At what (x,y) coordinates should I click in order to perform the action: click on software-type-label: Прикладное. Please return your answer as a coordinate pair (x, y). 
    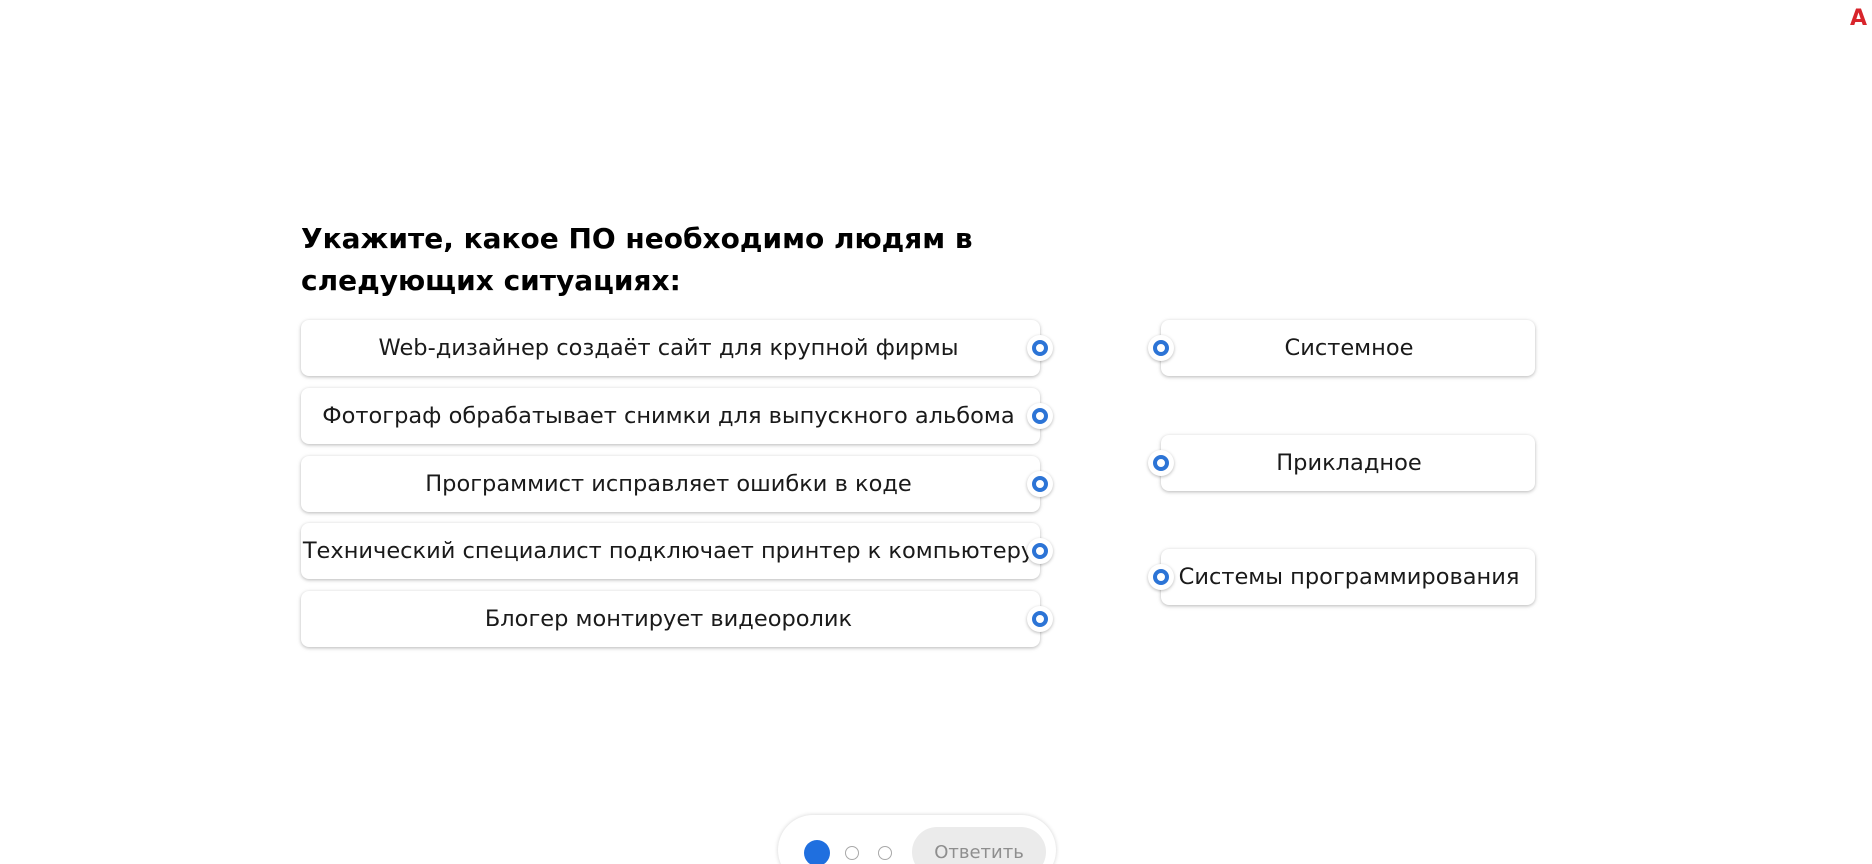
    Looking at the image, I should click on (1349, 463).